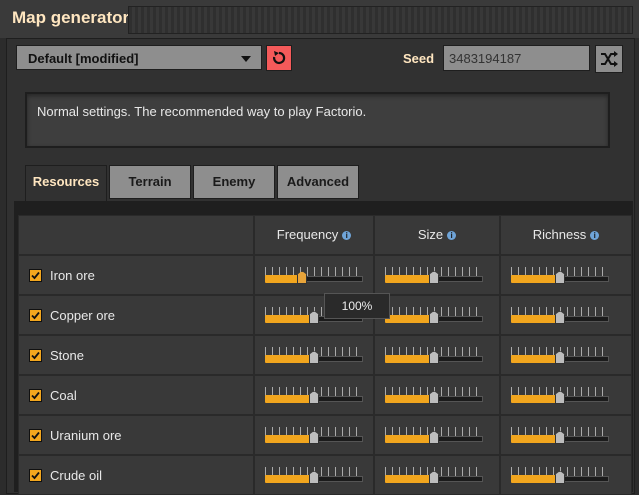  What do you see at coordinates (136, 475) in the screenshot?
I see `table-row: Crude oil` at bounding box center [136, 475].